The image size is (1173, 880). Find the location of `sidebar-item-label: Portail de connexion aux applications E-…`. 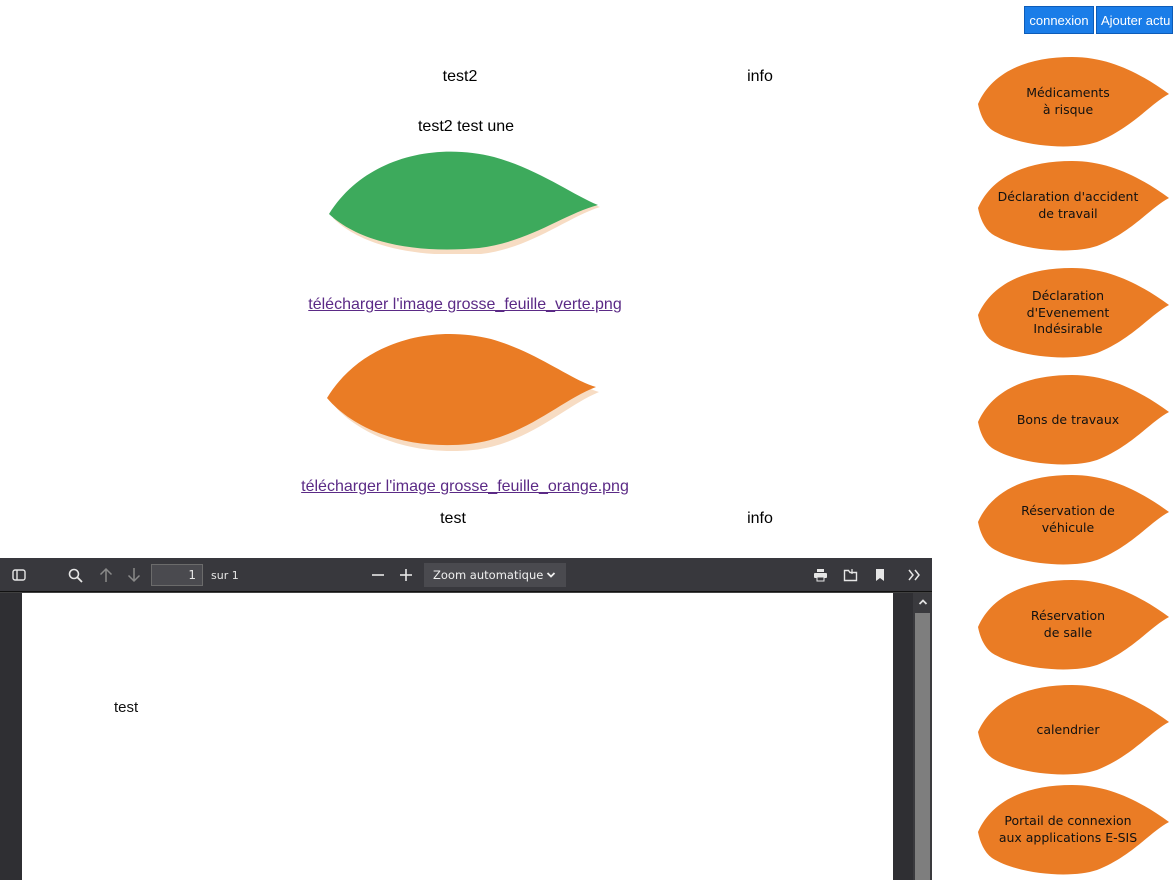

sidebar-item-label: Portail de connexion aux applications E-… is located at coordinates (1068, 829).